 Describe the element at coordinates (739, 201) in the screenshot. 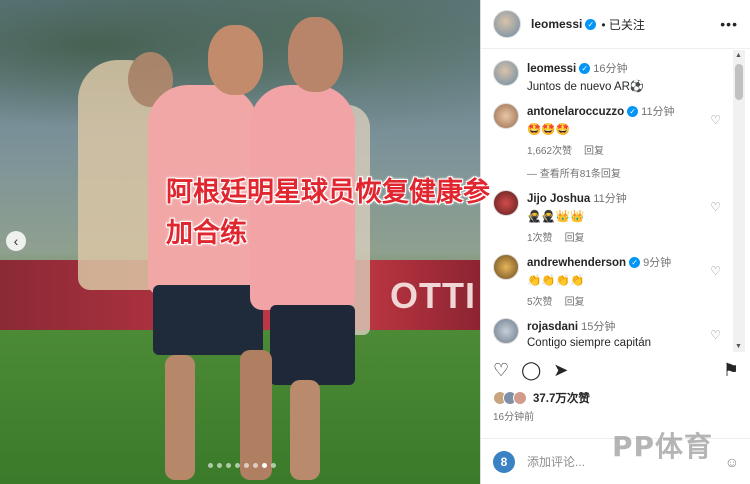

I see `comments-scrollbar: ▲ ▼` at that location.